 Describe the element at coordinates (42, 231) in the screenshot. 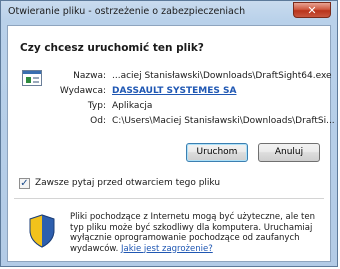

I see `security-shield-icon` at that location.